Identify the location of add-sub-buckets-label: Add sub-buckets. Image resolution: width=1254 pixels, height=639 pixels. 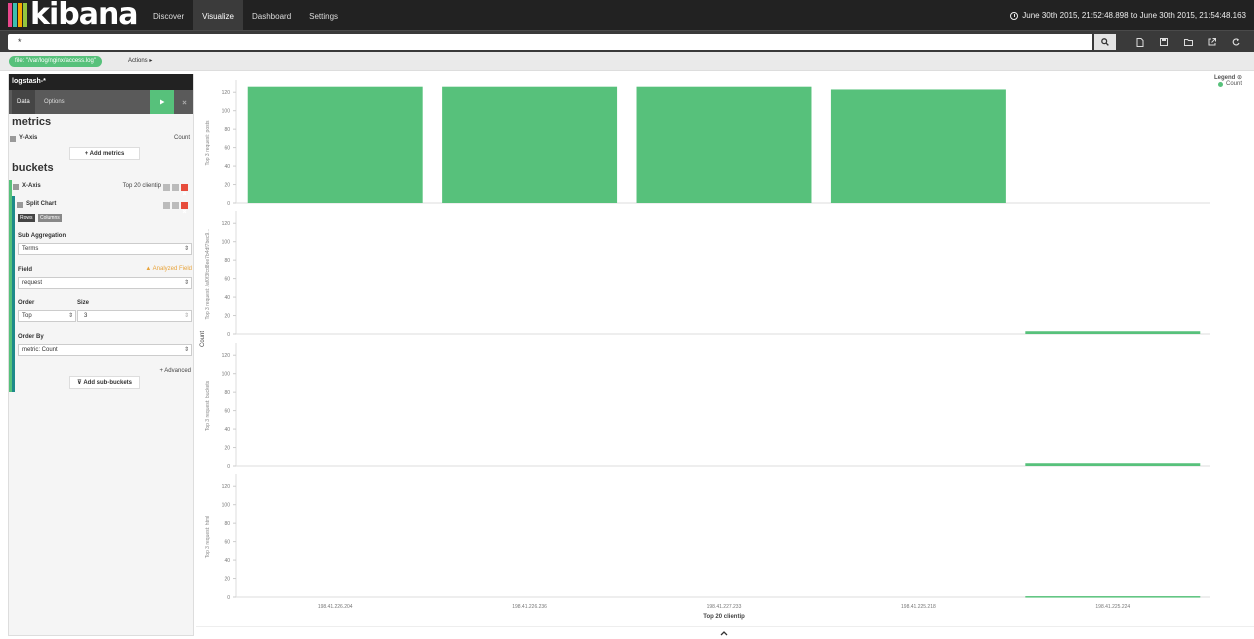
(107, 383).